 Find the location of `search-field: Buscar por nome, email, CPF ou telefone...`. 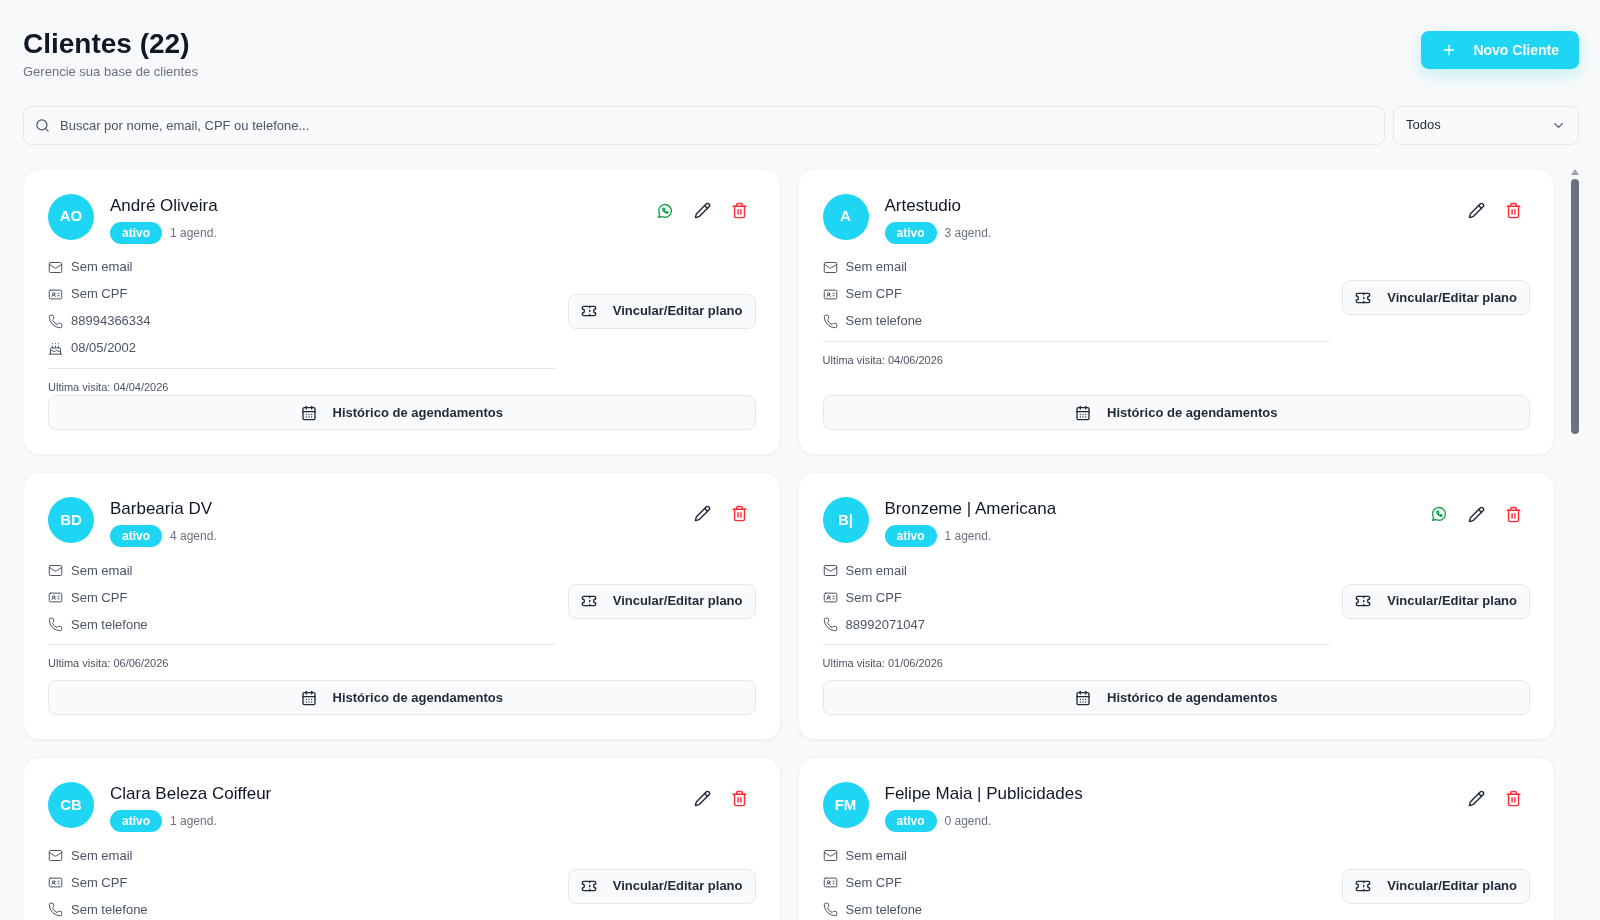

search-field: Buscar por nome, email, CPF ou telefone... is located at coordinates (704, 125).